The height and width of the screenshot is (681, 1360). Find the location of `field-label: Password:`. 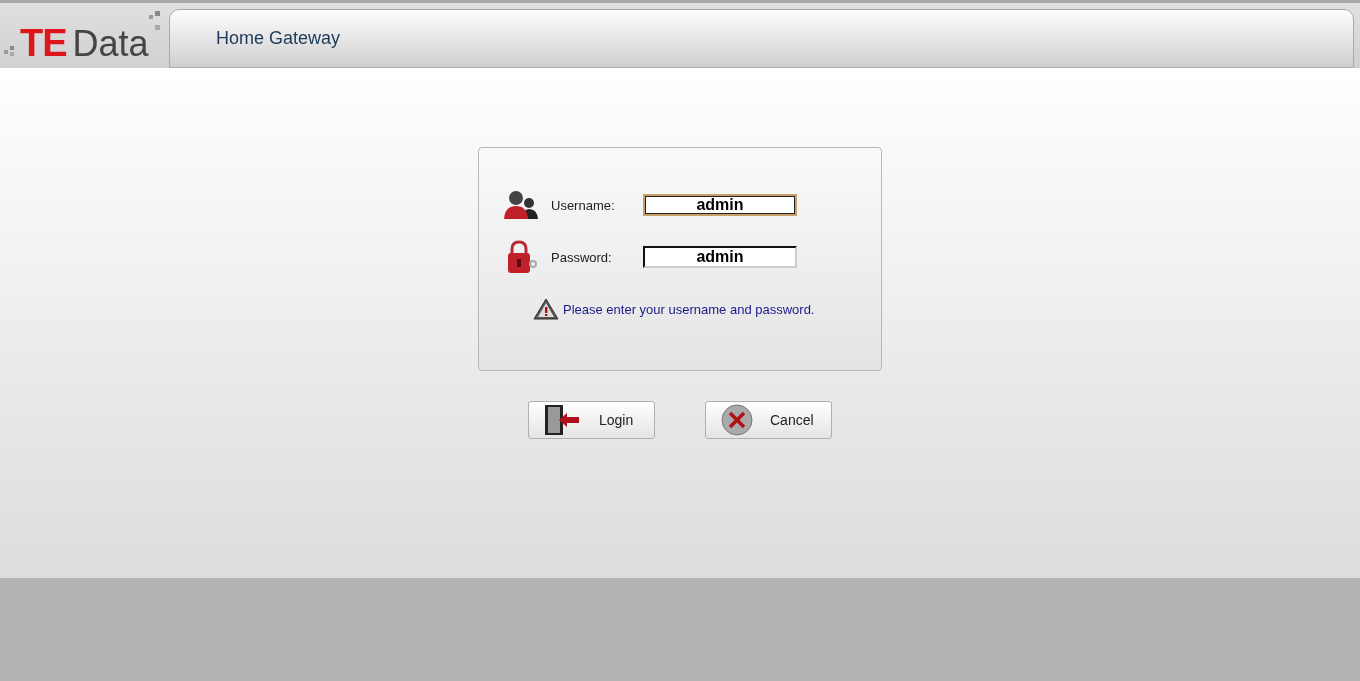

field-label: Password: is located at coordinates (581, 257).